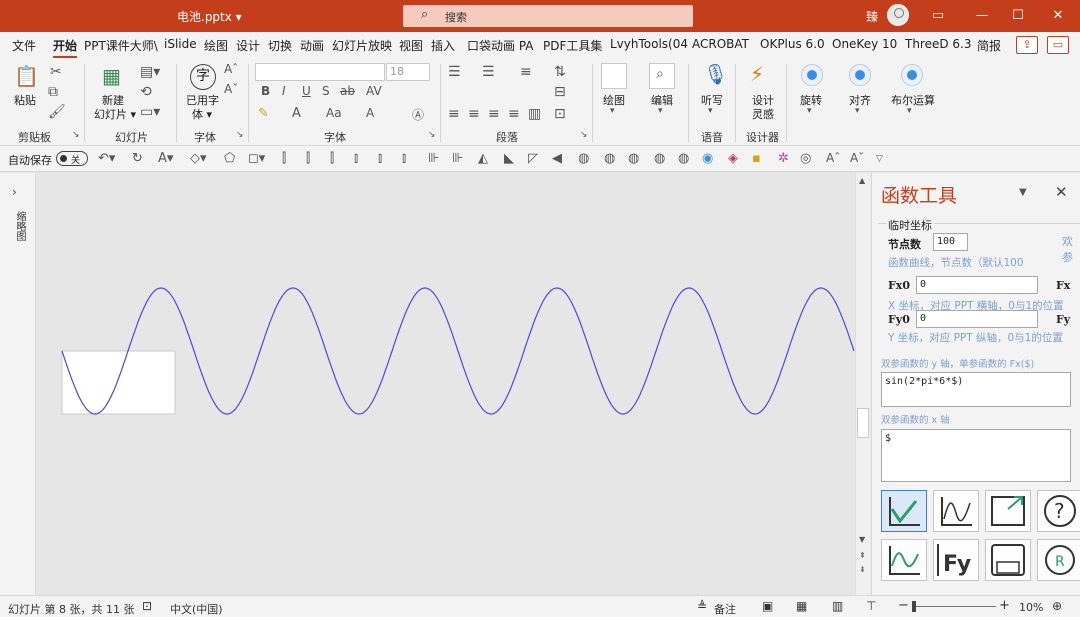 This screenshot has width=1080, height=617. Describe the element at coordinates (320, 72) in the screenshot. I see `font-name-input` at that location.